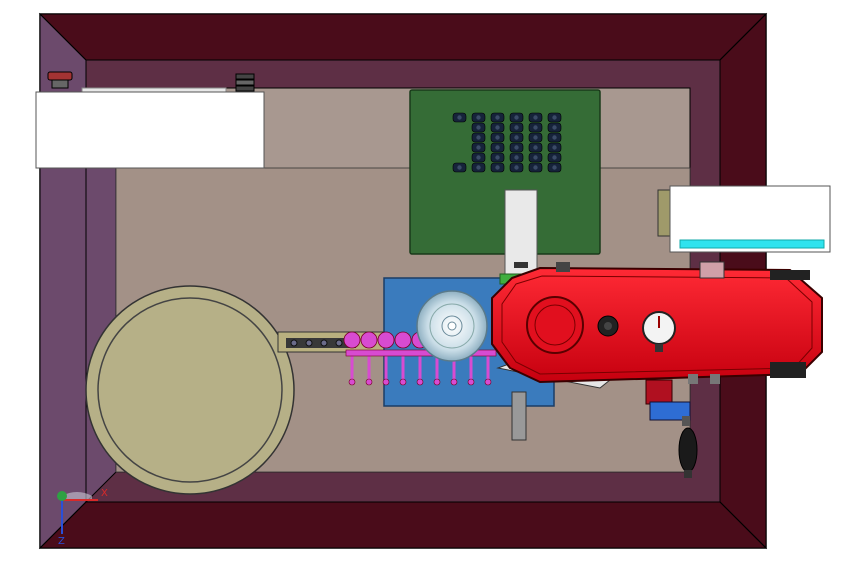 The height and width of the screenshot is (562, 867). I want to click on rotary-disc, so click(452, 326).